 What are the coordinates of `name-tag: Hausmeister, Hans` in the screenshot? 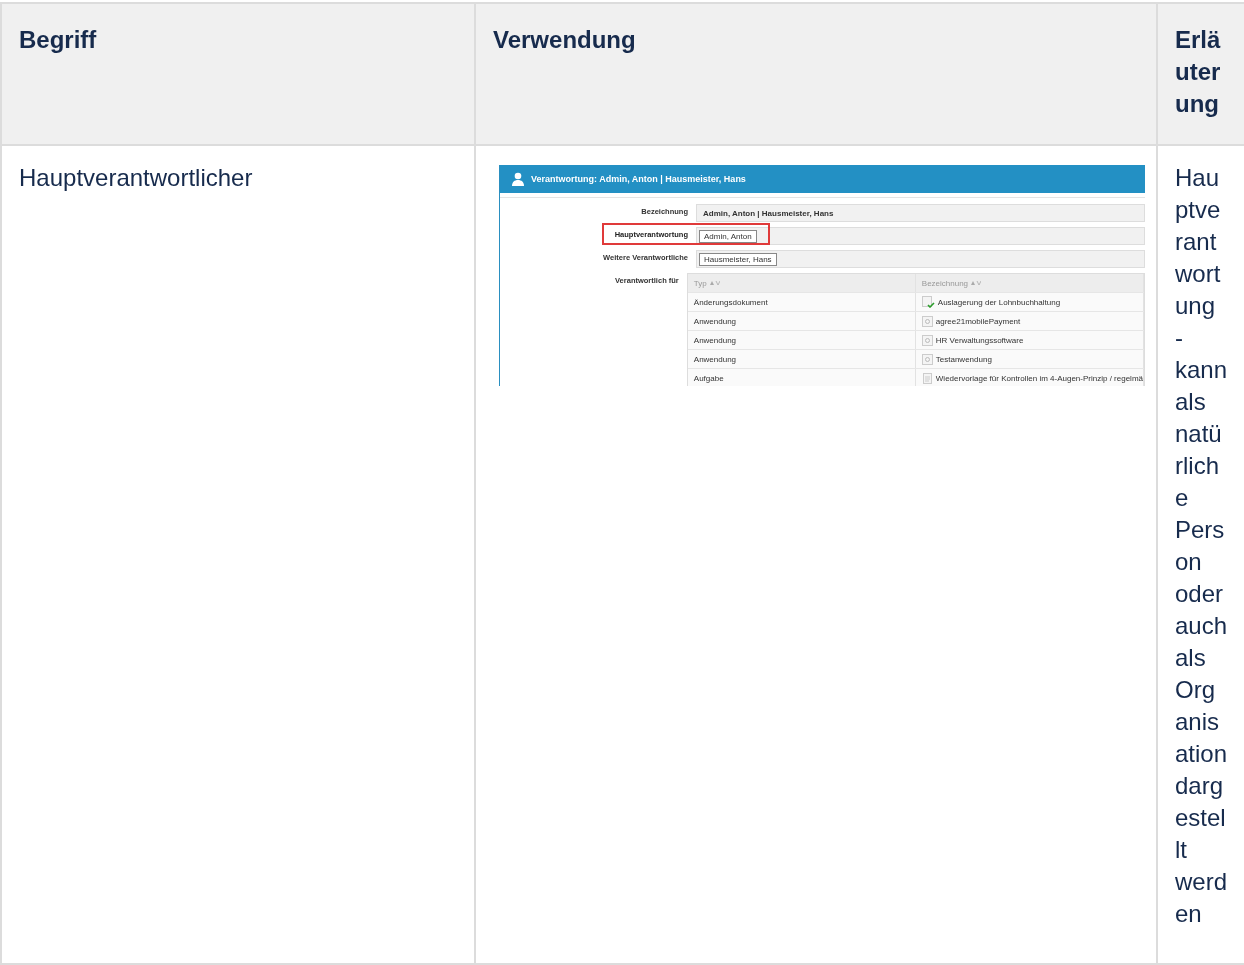 It's located at (738, 259).